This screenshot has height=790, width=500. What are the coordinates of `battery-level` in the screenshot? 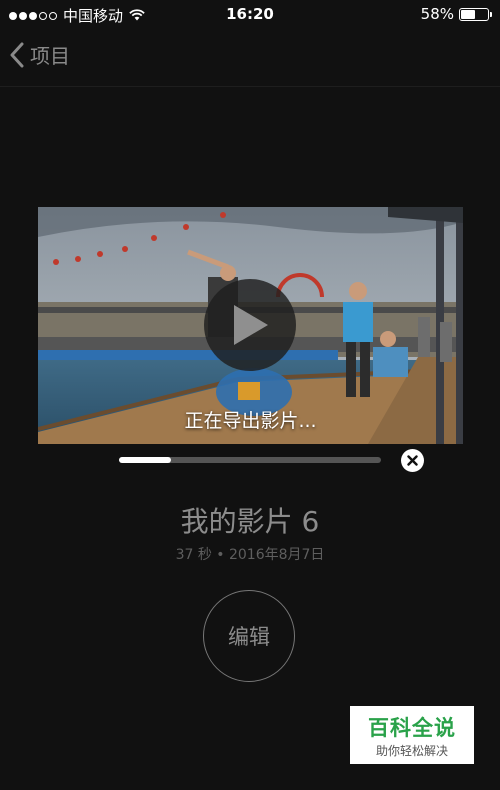 It's located at (468, 14).